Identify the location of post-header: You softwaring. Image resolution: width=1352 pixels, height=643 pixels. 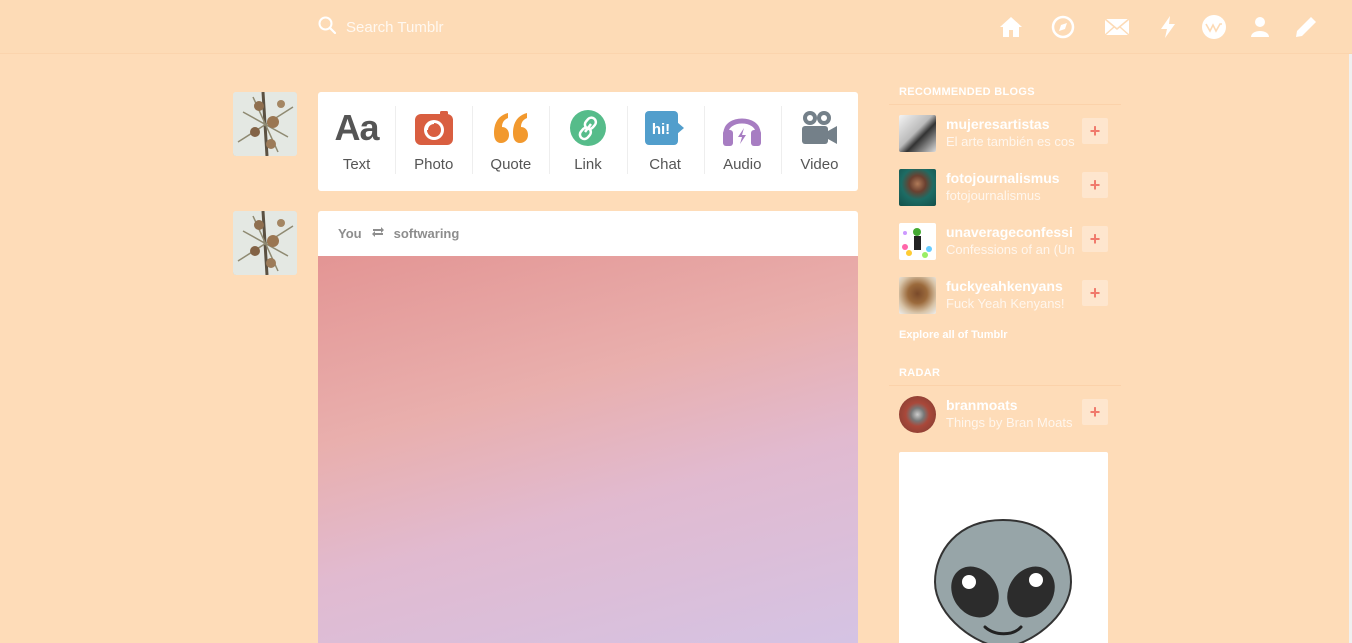
(588, 233).